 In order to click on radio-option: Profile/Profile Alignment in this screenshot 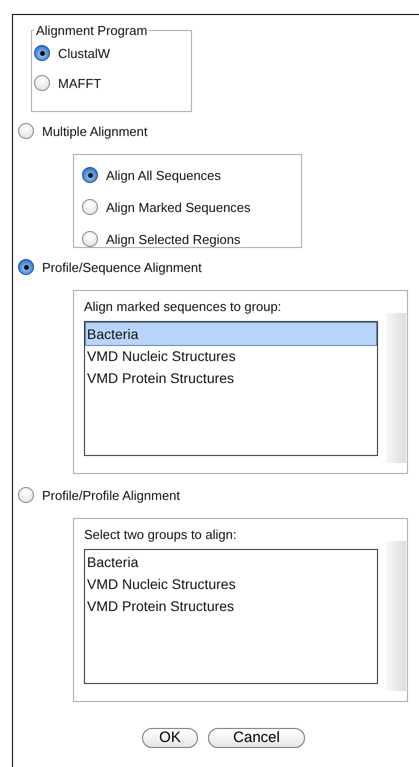, I will do `click(218, 495)`.